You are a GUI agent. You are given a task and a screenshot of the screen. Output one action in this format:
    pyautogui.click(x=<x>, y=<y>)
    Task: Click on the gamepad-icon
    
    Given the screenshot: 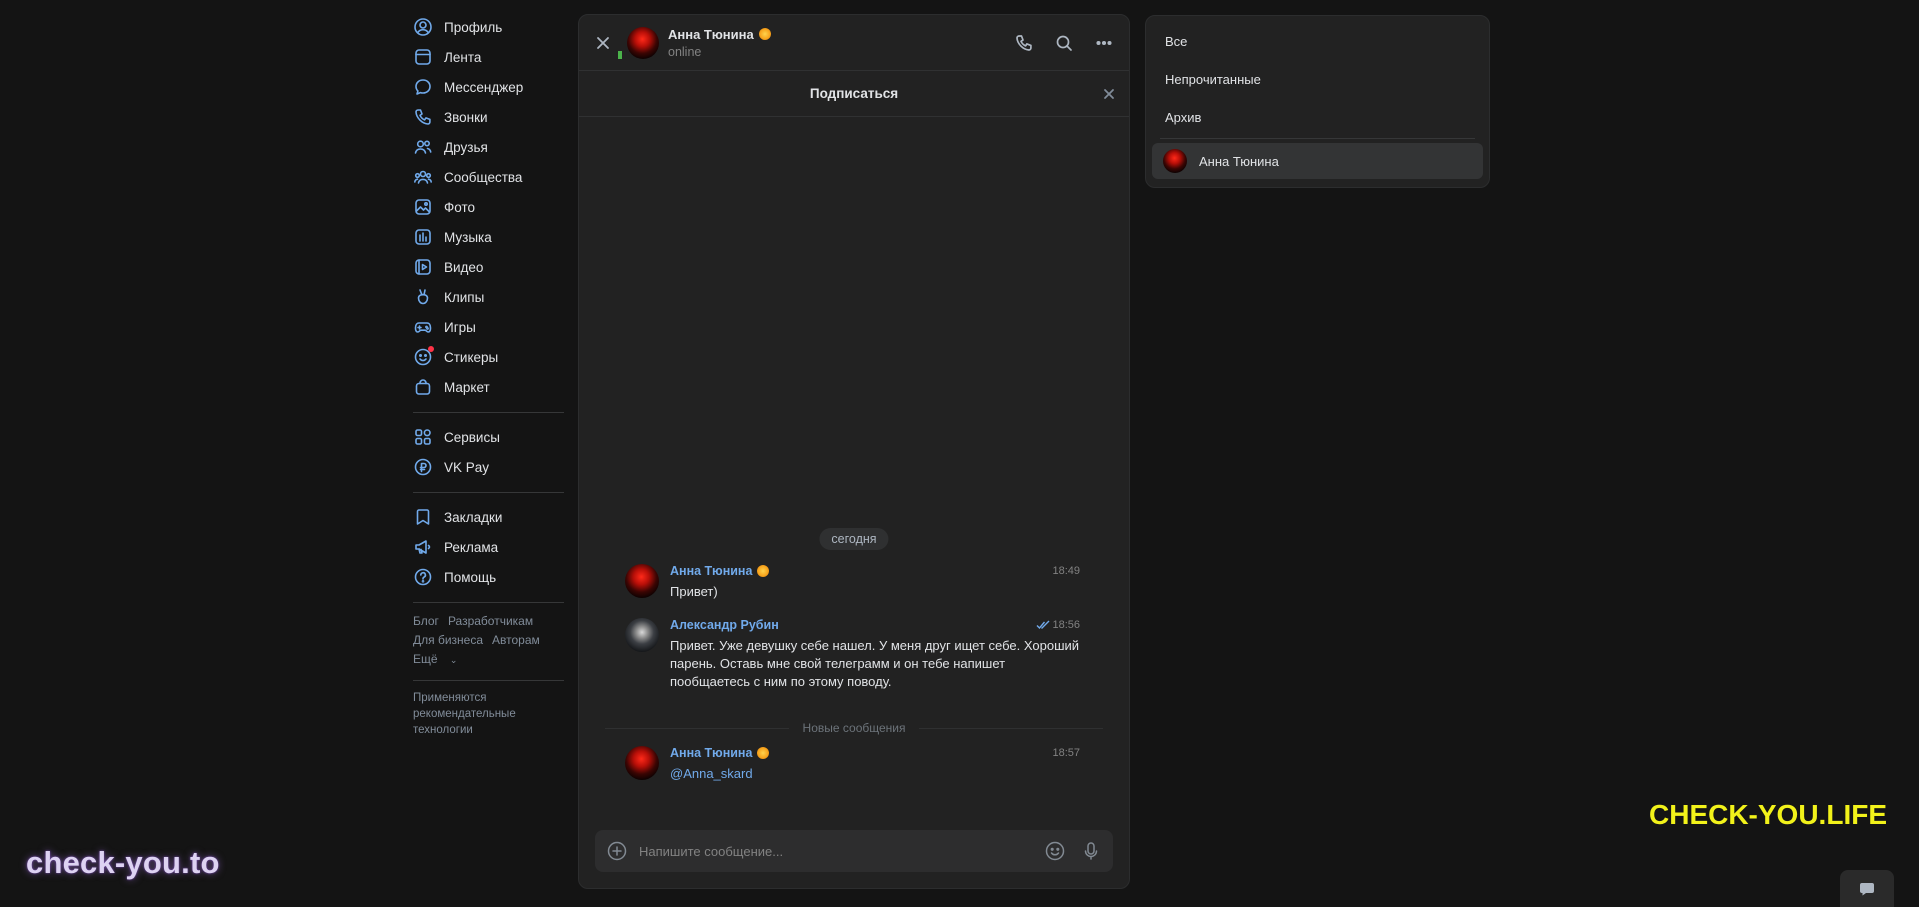 What is the action you would take?
    pyautogui.click(x=423, y=327)
    